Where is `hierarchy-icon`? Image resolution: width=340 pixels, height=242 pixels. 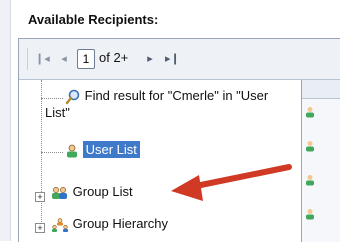
hierarchy-icon is located at coordinates (60, 224).